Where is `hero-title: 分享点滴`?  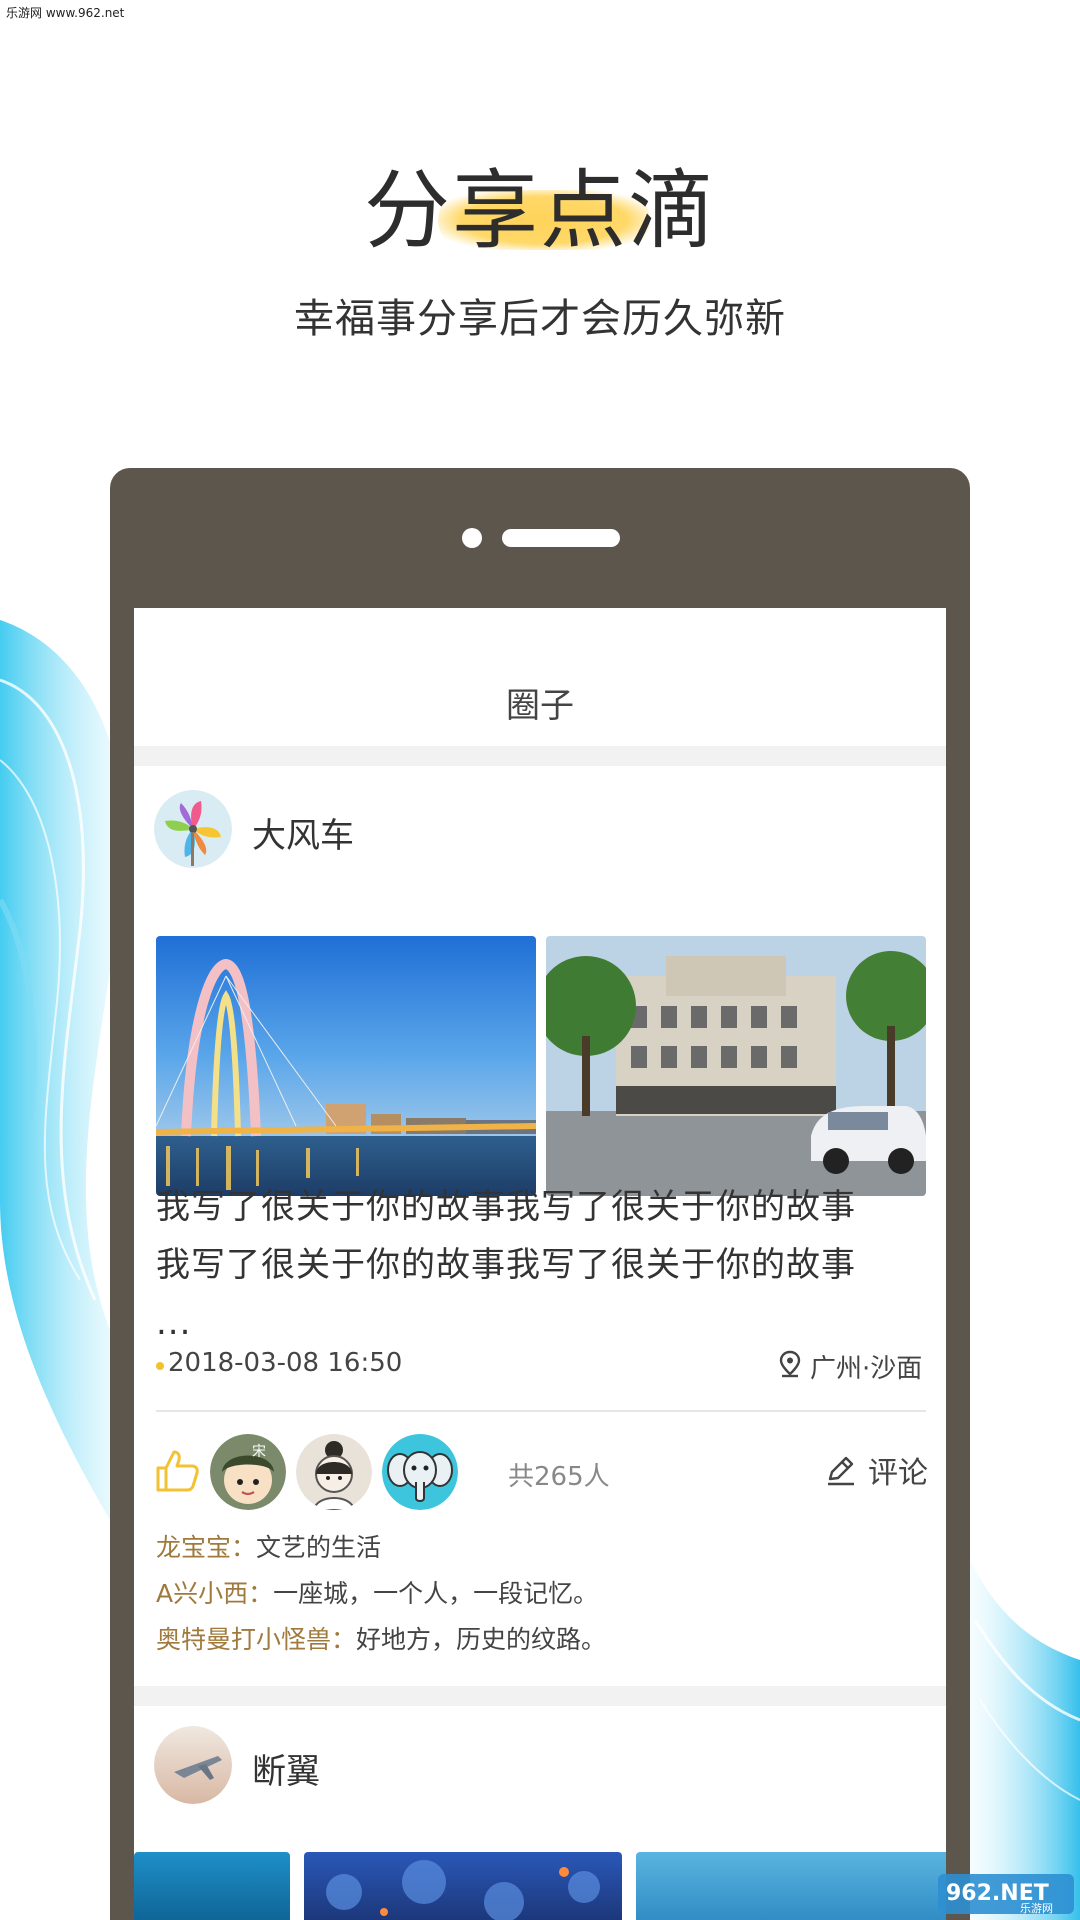
hero-title: 分享点滴 is located at coordinates (540, 211).